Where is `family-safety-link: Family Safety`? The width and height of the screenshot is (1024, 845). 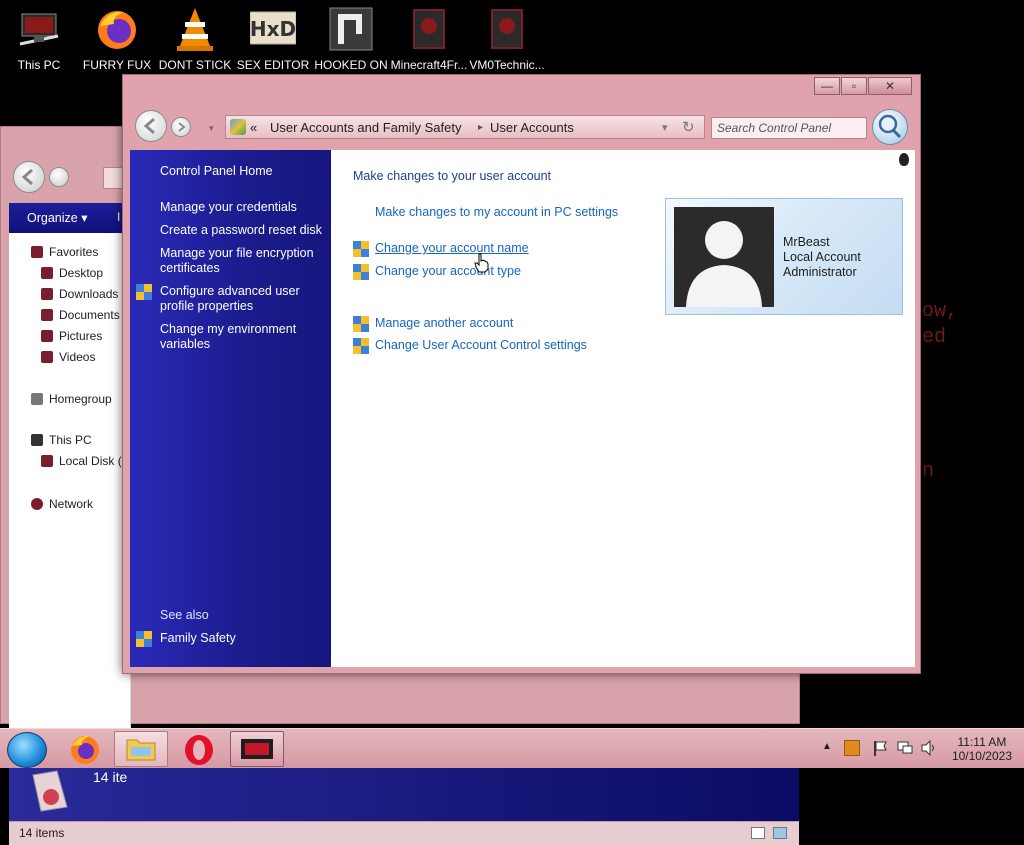 family-safety-link: Family Safety is located at coordinates (245, 638).